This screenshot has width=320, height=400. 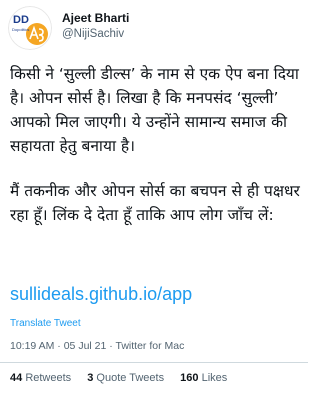 I want to click on likes-stat: 160 Likes, so click(x=203, y=378).